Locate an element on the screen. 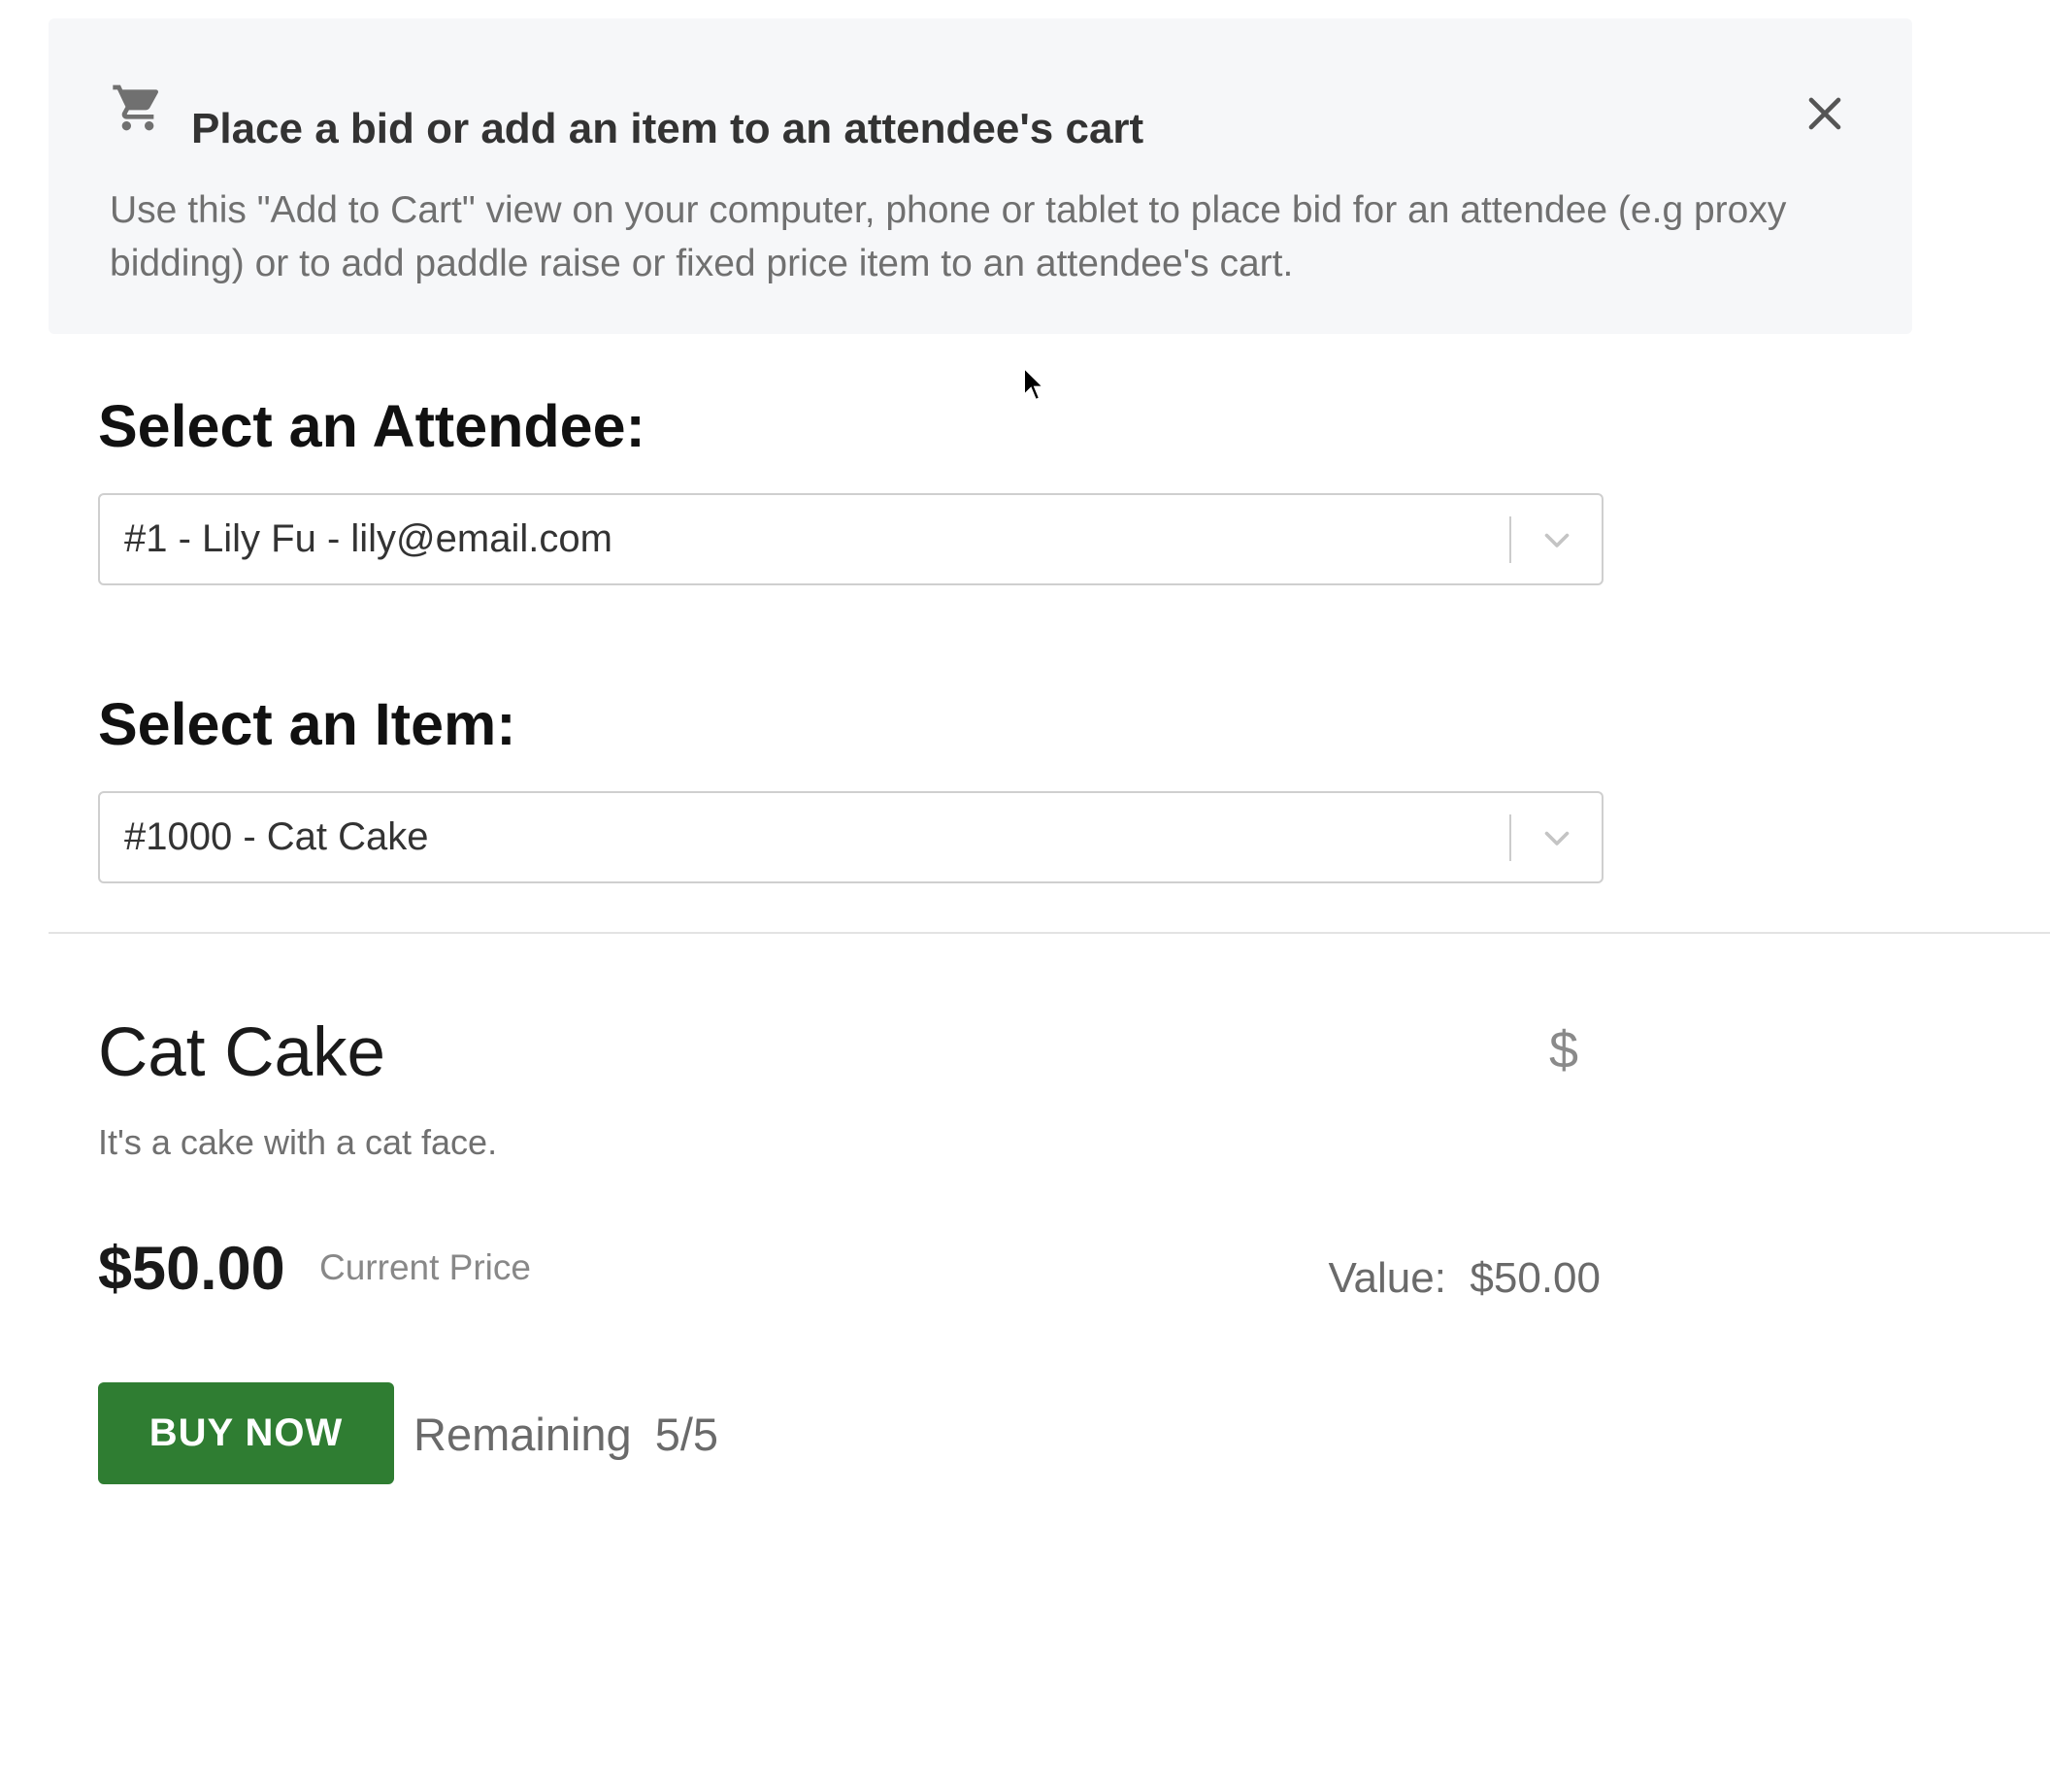  remaining-count: 5/5 is located at coordinates (686, 1434).